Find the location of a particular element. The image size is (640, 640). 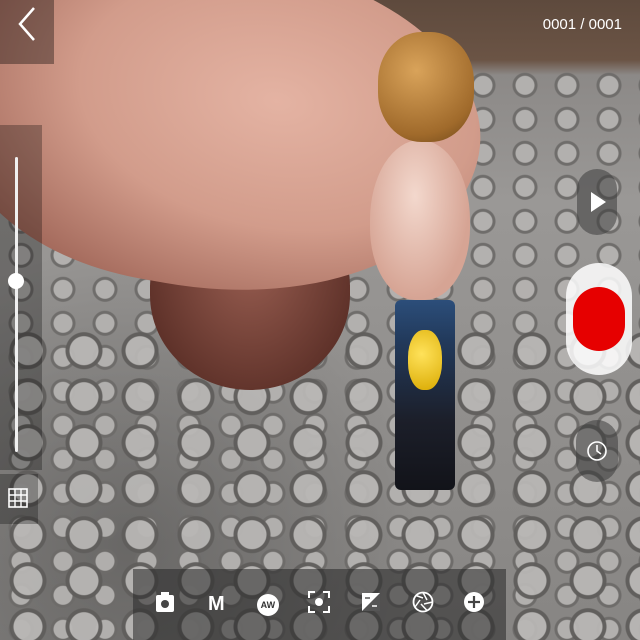

minifigure-hair is located at coordinates (426, 87).